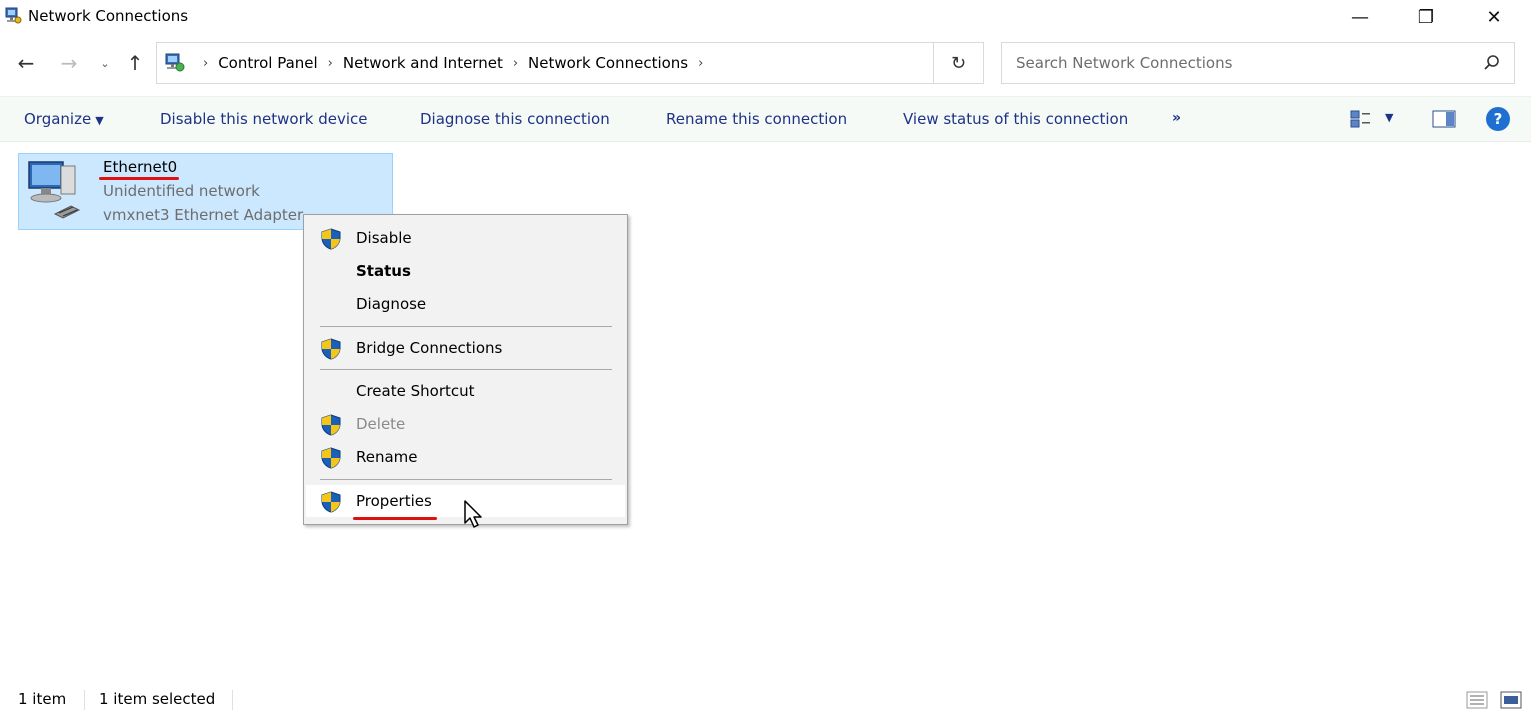  What do you see at coordinates (1360, 17) in the screenshot?
I see `minimize-button: —` at bounding box center [1360, 17].